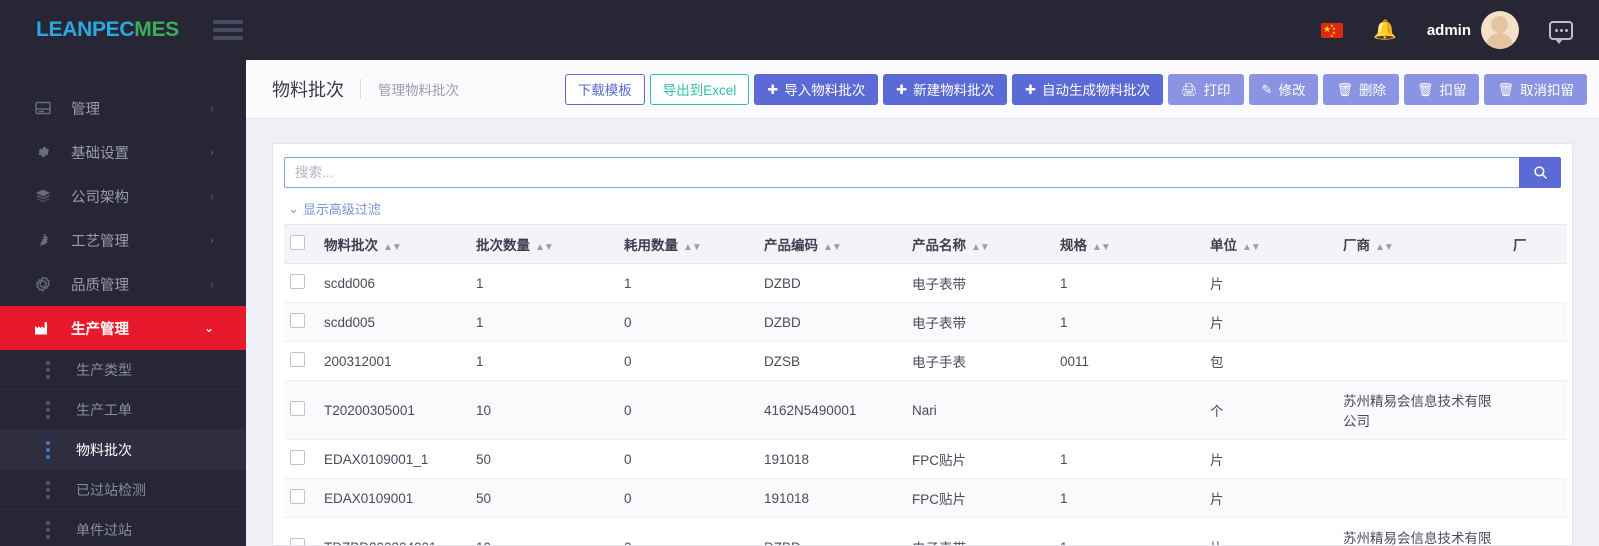  What do you see at coordinates (123, 240) in the screenshot?
I see `sidebar-item-4: 工艺管理 ›` at bounding box center [123, 240].